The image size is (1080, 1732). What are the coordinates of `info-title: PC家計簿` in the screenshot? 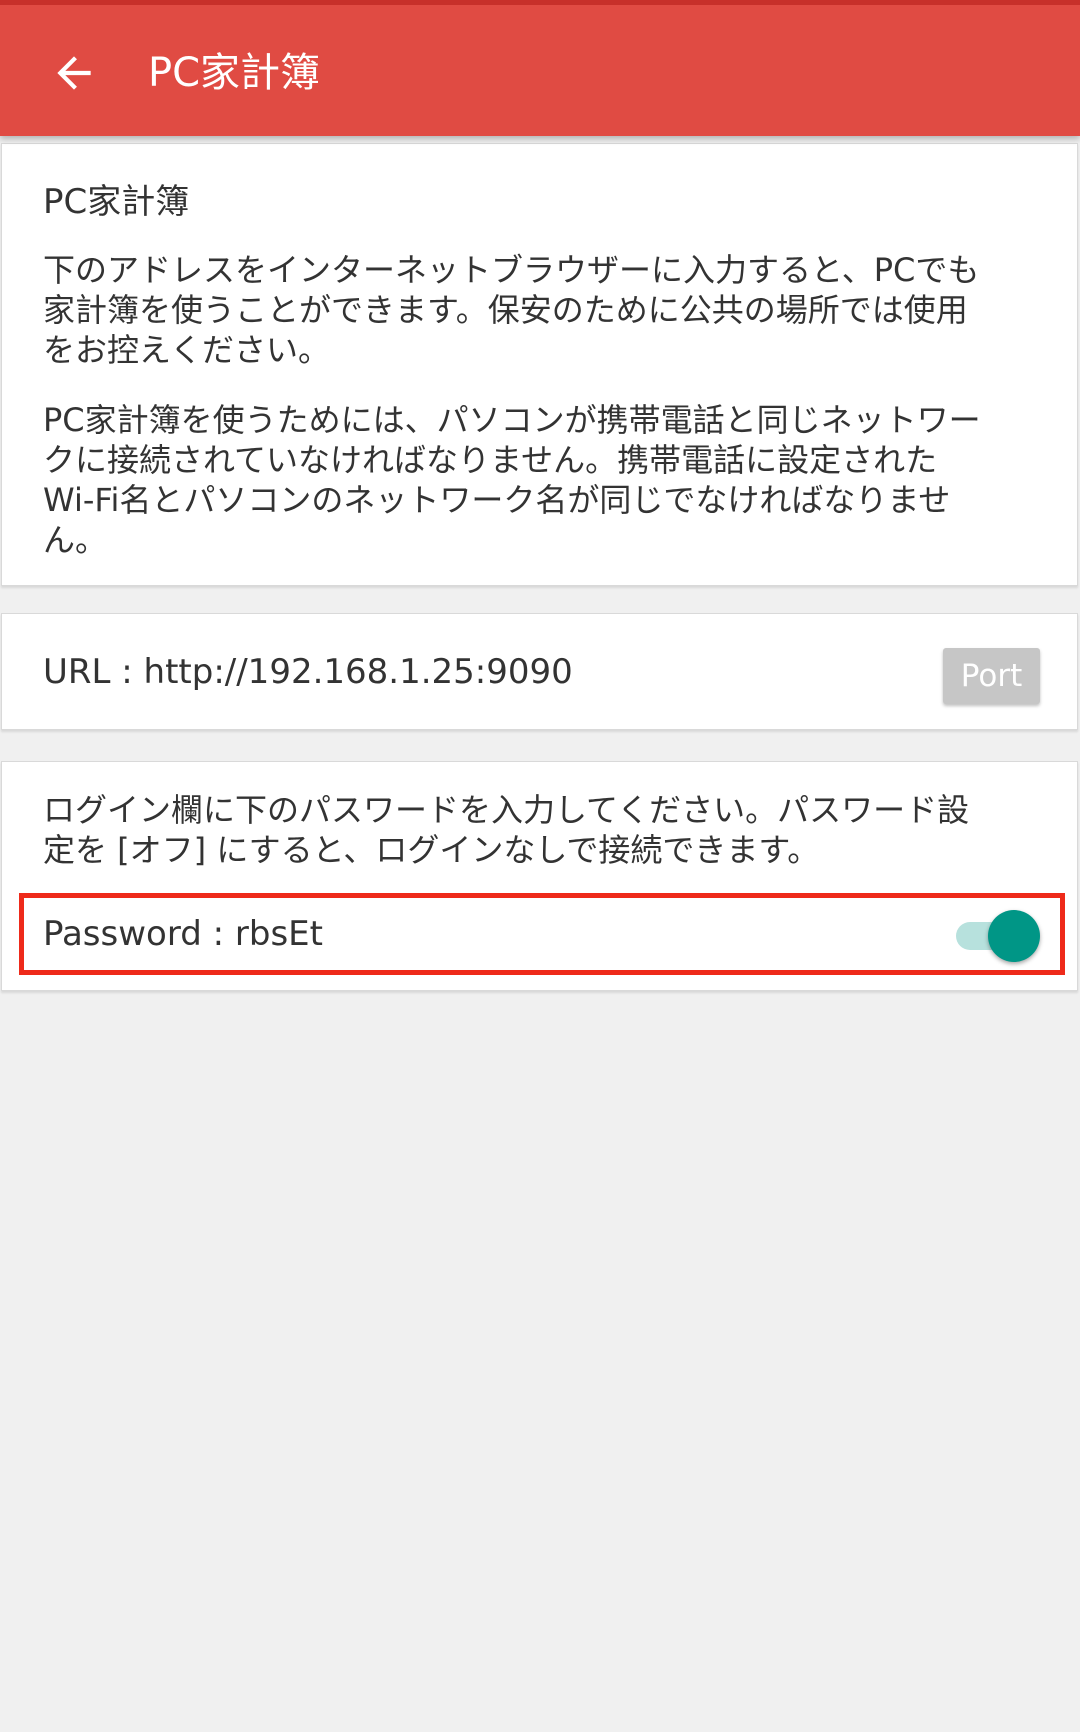 It's located at (116, 202).